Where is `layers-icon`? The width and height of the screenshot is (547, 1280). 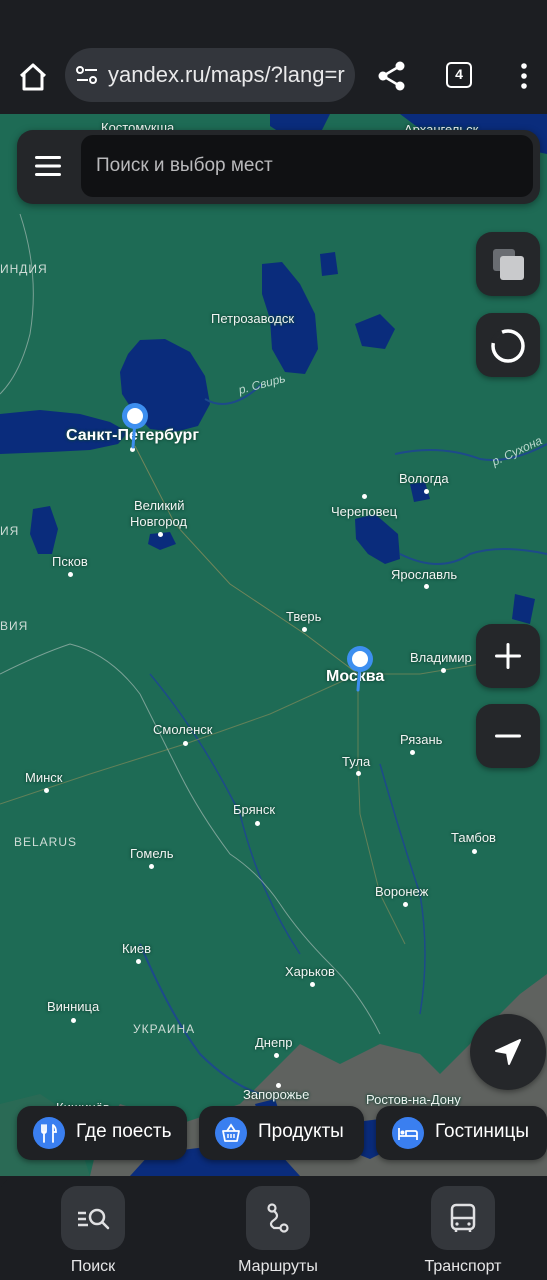
layers-icon is located at coordinates (508, 264).